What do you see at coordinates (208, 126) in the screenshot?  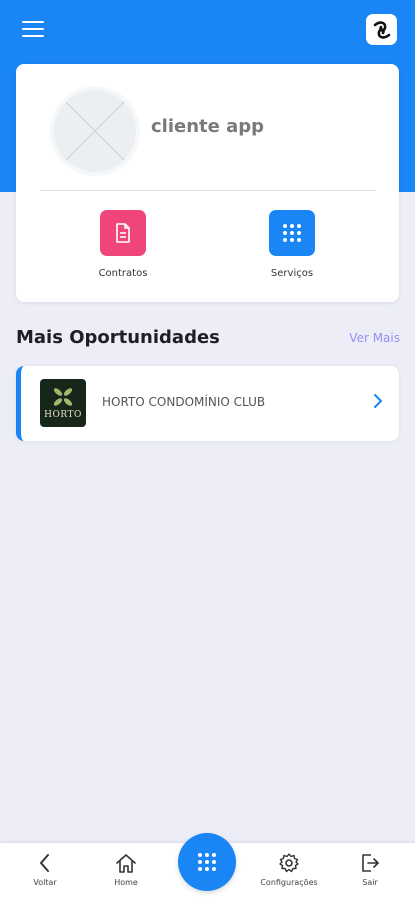 I see `profile-name: cliente app` at bounding box center [208, 126].